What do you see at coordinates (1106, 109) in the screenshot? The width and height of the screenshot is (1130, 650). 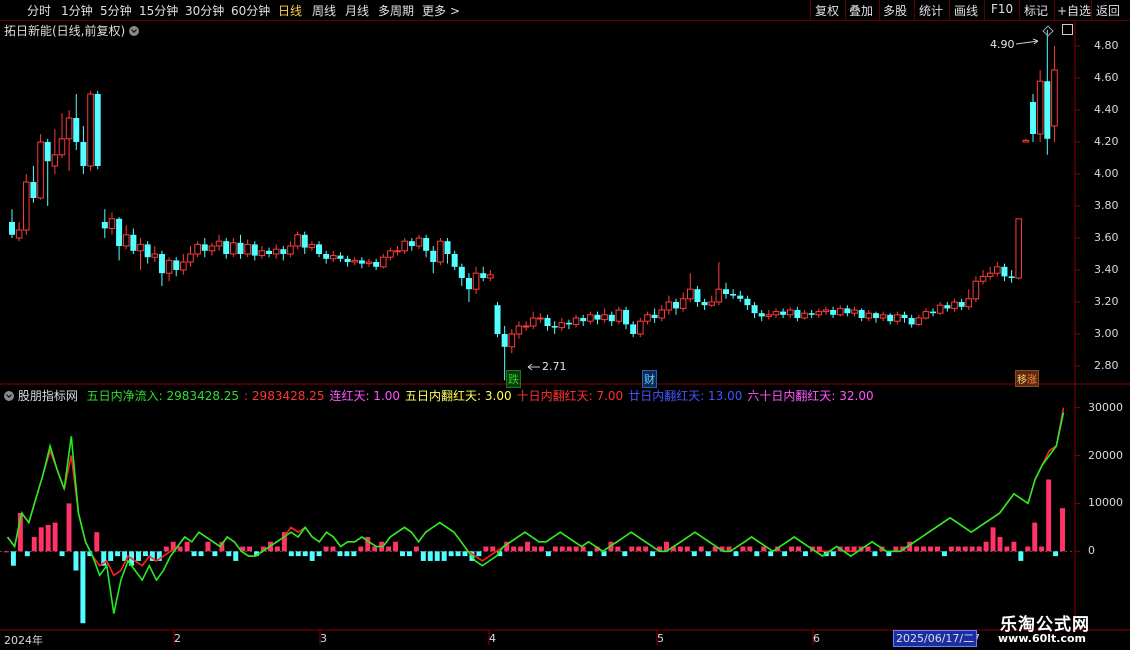 I see `y-axis-label-main: 4.40` at bounding box center [1106, 109].